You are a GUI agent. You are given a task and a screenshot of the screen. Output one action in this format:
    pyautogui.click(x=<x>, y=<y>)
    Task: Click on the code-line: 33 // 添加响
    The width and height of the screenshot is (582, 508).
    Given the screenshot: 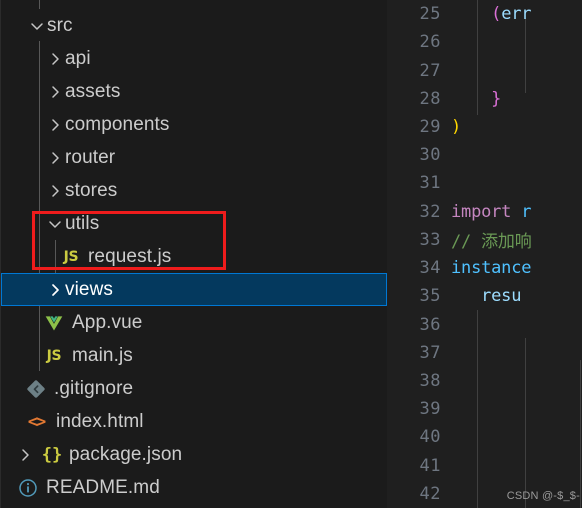 What is the action you would take?
    pyautogui.click(x=484, y=240)
    